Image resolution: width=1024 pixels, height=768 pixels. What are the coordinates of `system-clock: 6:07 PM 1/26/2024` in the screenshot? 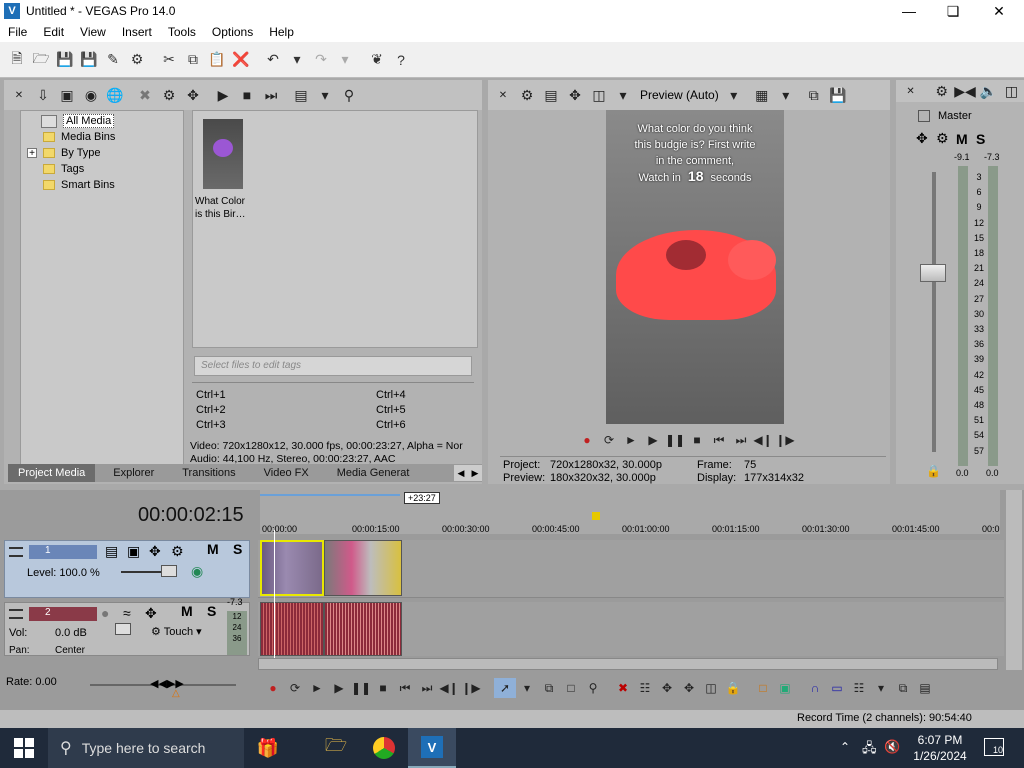 It's located at (940, 748).